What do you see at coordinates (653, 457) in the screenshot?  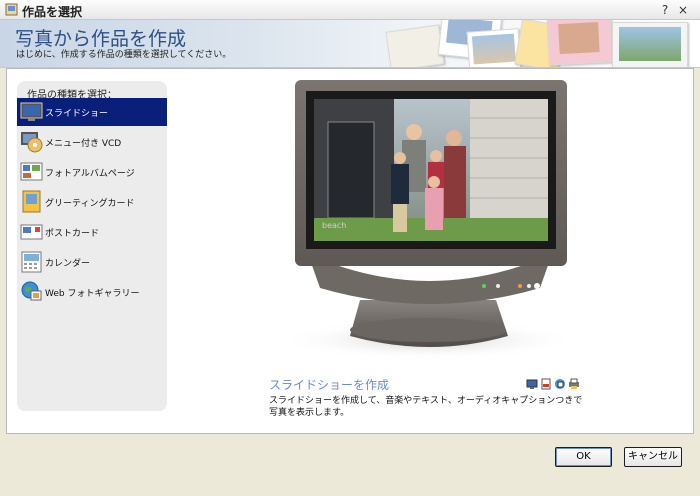 I see `cancel-button: キャンセル` at bounding box center [653, 457].